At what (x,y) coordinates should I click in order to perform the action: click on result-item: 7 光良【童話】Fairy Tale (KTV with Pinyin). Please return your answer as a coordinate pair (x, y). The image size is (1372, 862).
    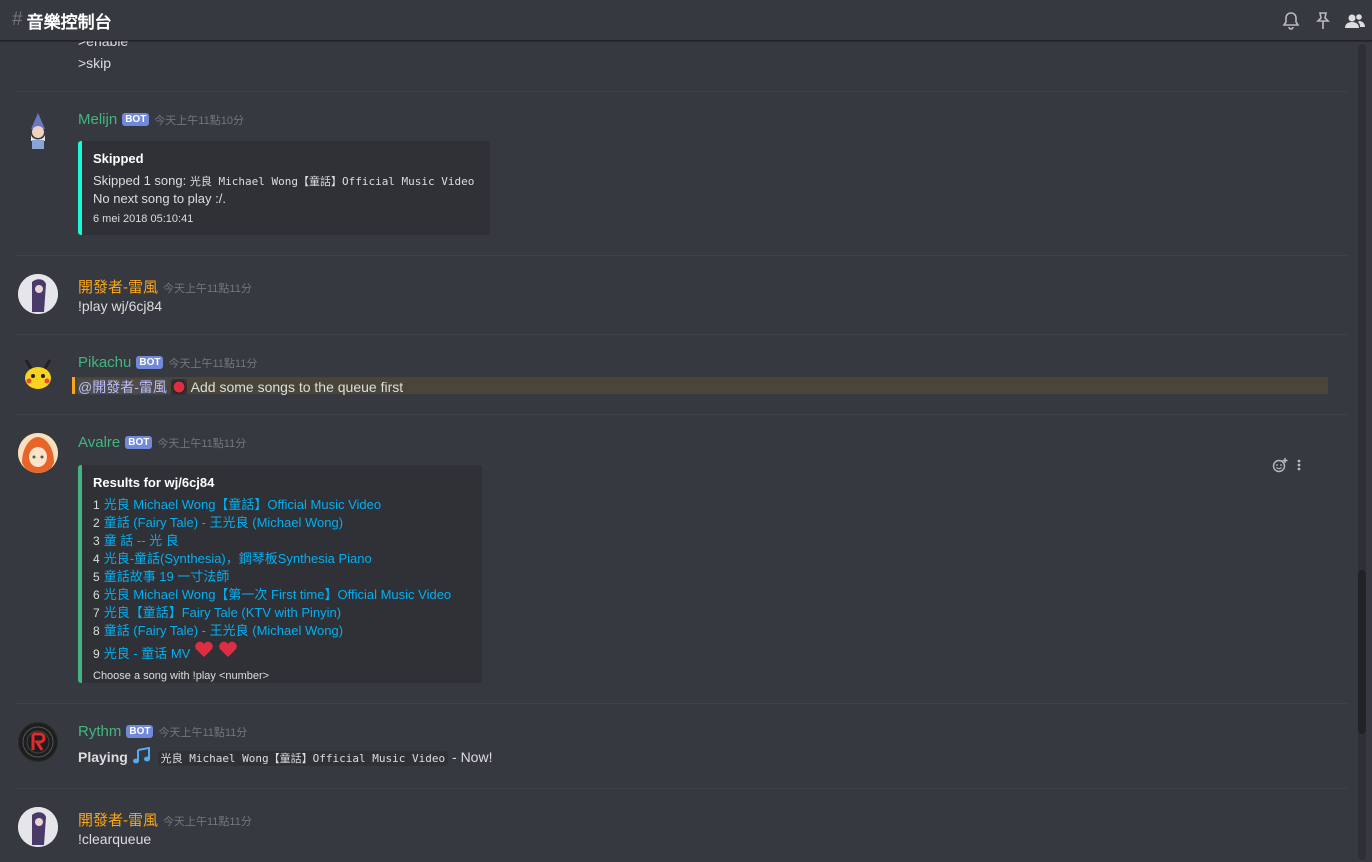
    Looking at the image, I should click on (281, 613).